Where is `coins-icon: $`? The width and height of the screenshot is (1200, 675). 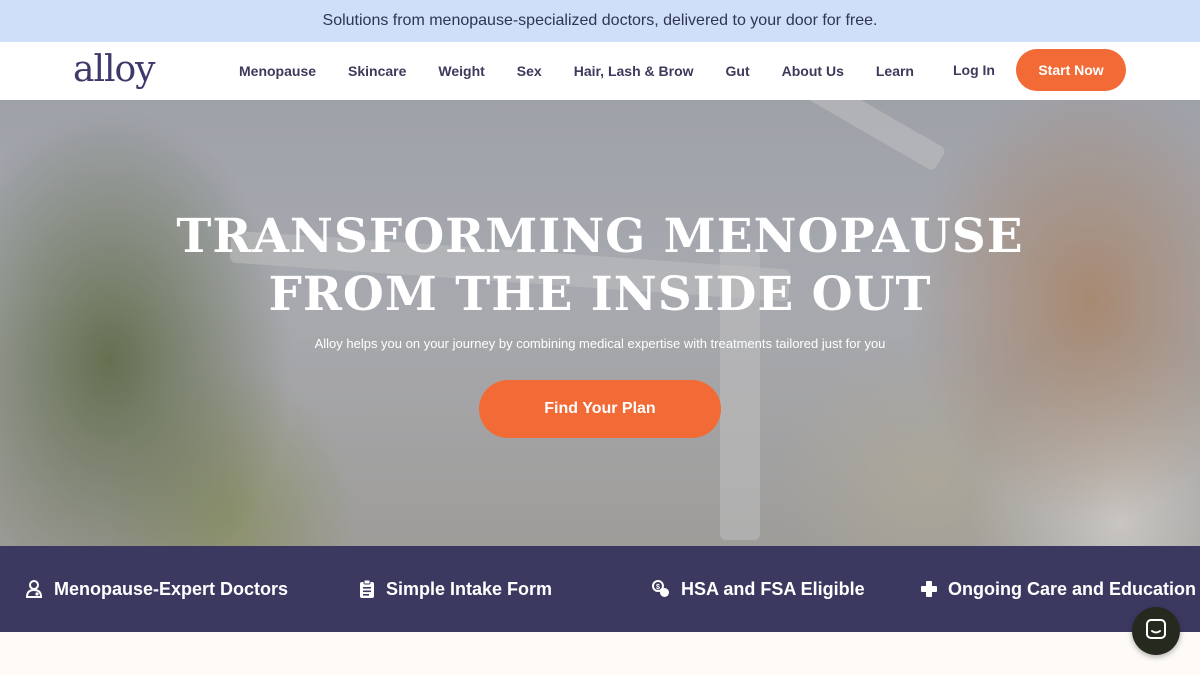
coins-icon: $ is located at coordinates (661, 589).